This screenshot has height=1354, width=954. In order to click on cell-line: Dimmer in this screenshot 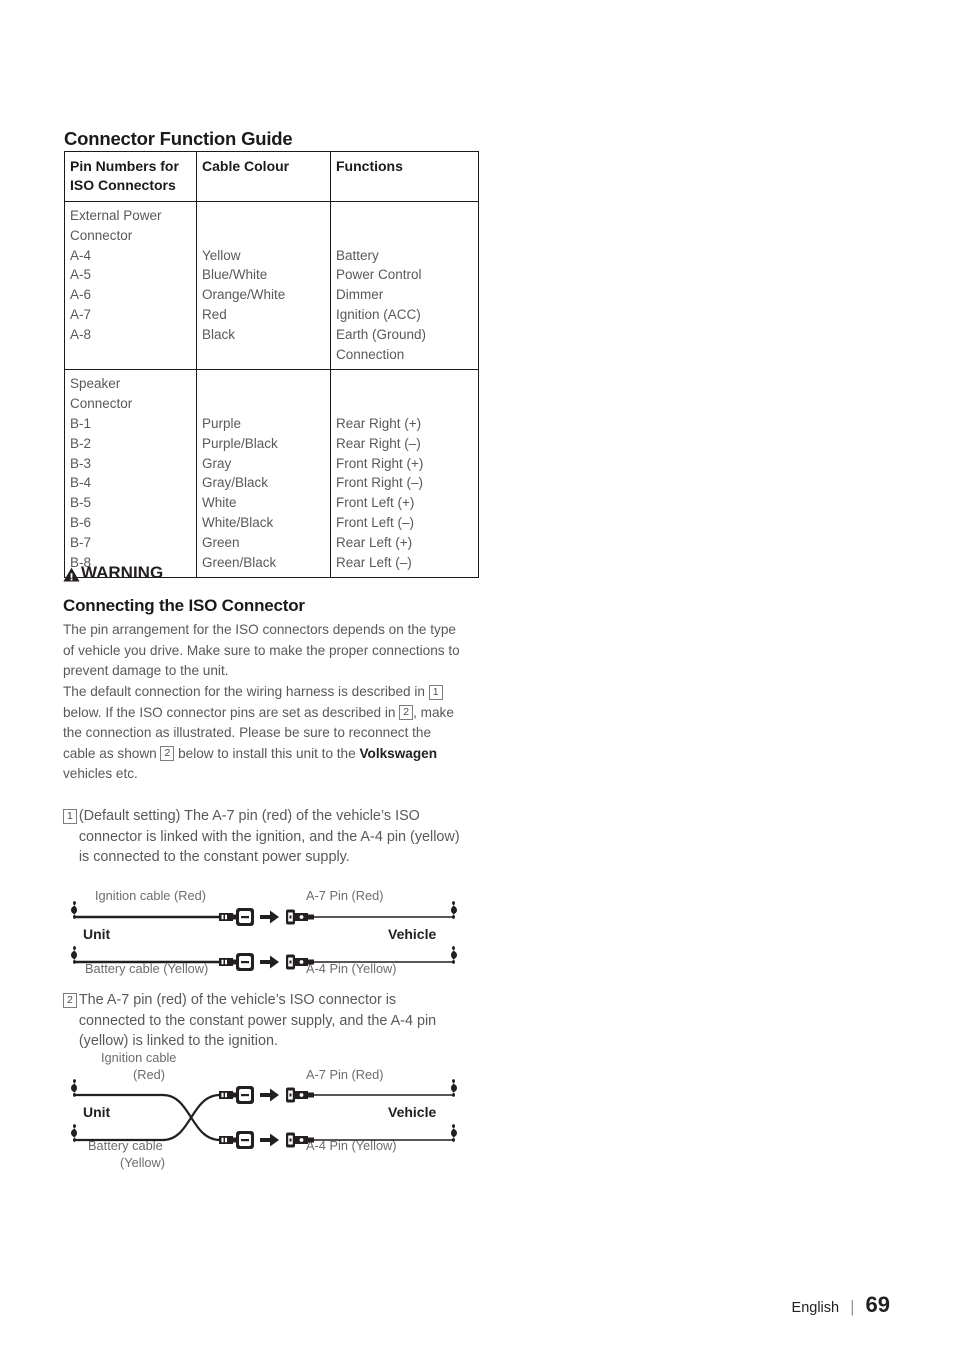, I will do `click(360, 295)`.